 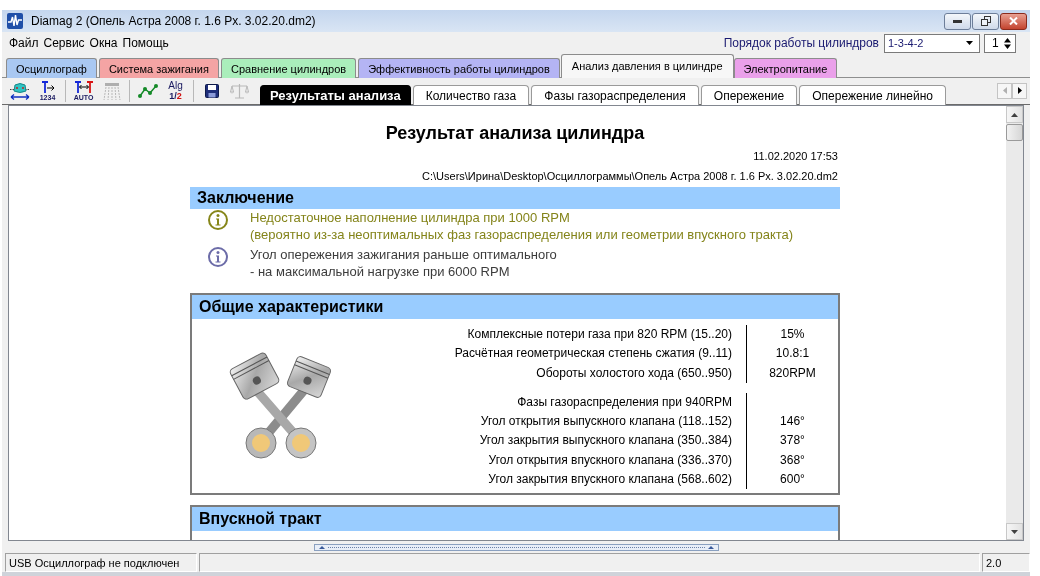 What do you see at coordinates (211, 91) in the screenshot?
I see `save-icon` at bounding box center [211, 91].